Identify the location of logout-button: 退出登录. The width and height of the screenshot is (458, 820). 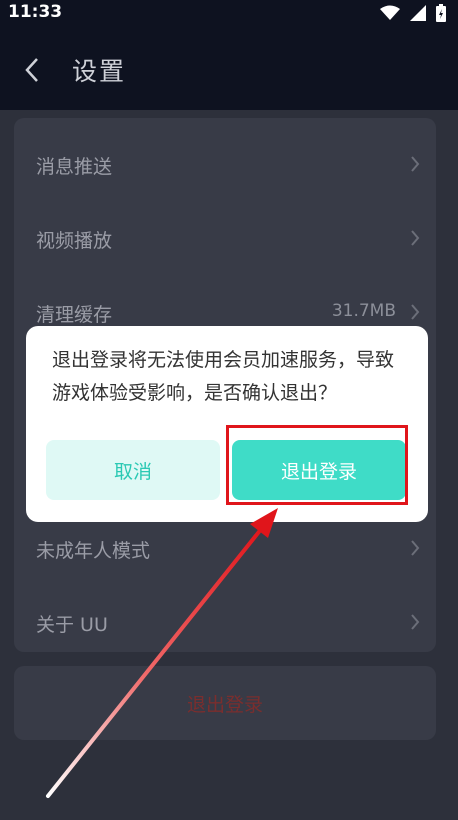
(225, 703).